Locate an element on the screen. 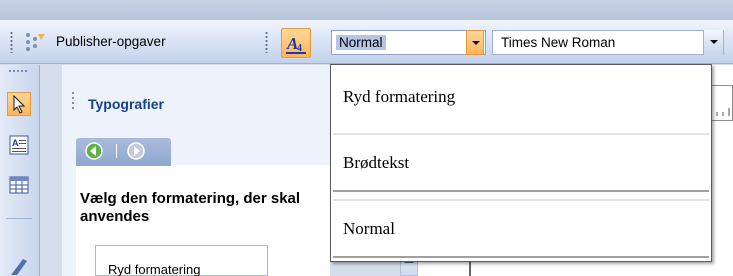  publisher-tasks-button: Publisher-opgaver is located at coordinates (111, 41).